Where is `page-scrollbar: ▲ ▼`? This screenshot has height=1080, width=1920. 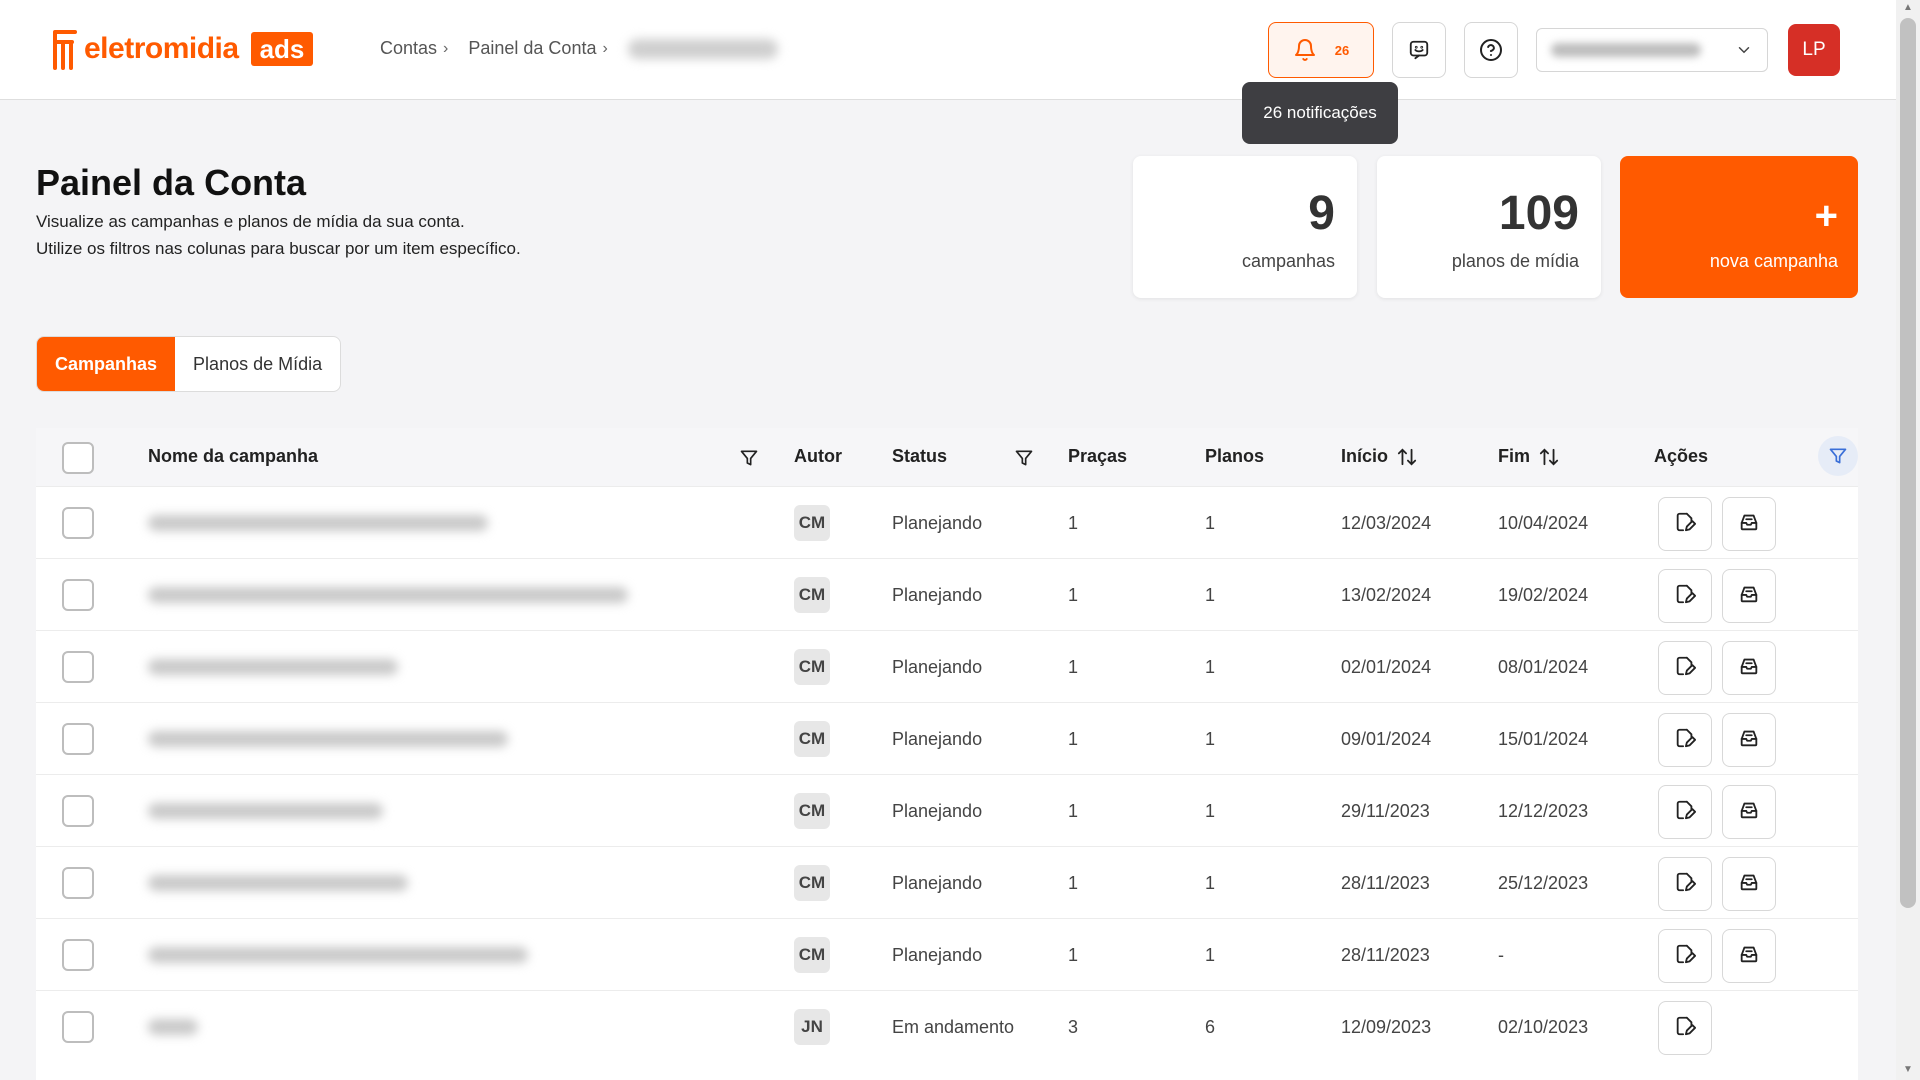
page-scrollbar: ▲ ▼ is located at coordinates (1908, 540).